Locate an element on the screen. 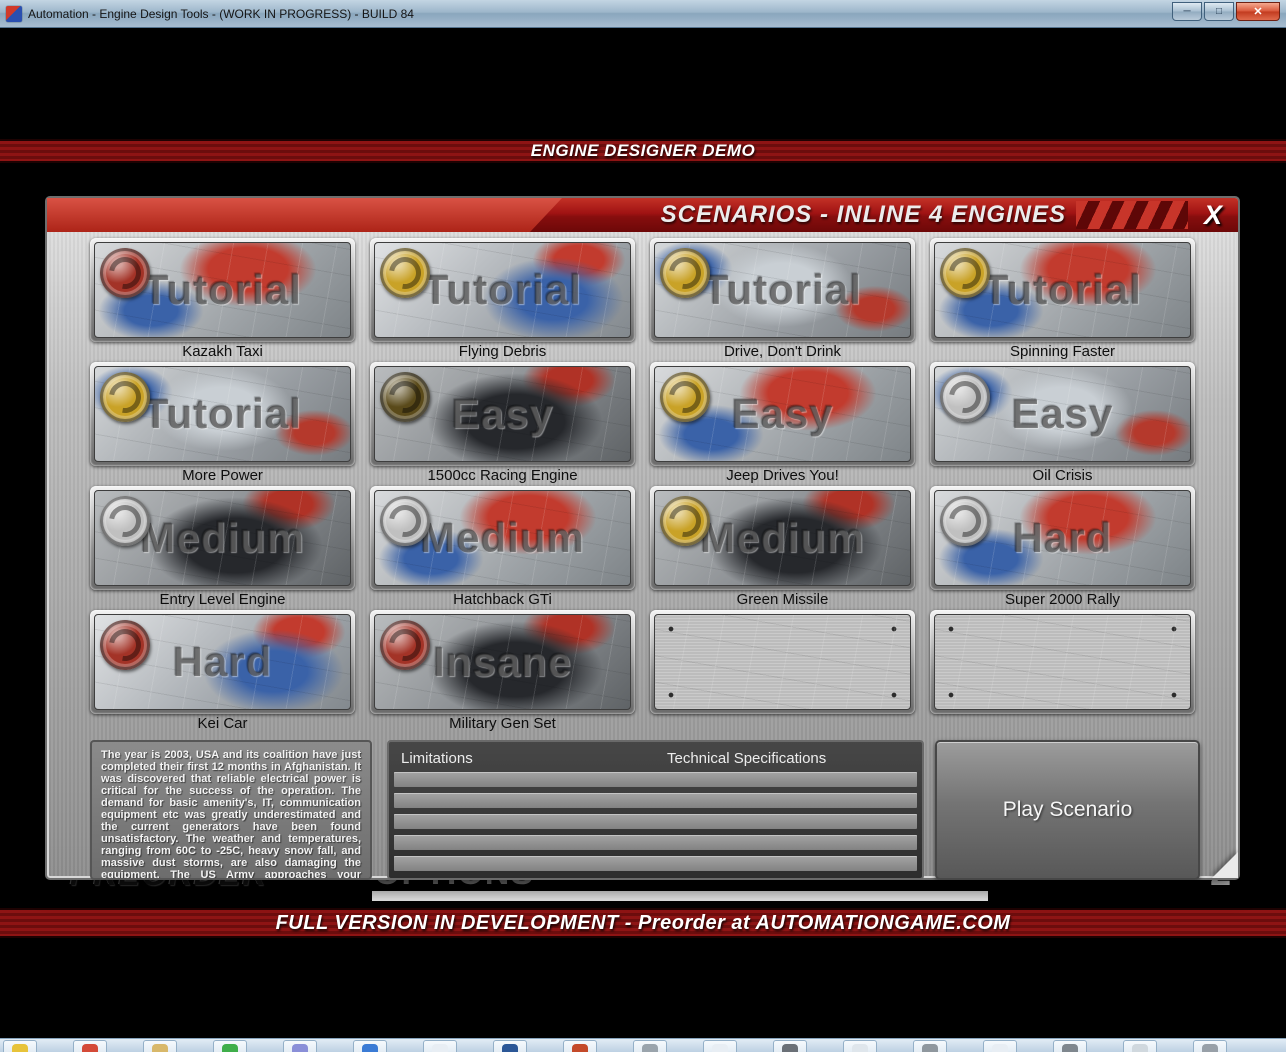  tile-frame is located at coordinates (1062, 662).